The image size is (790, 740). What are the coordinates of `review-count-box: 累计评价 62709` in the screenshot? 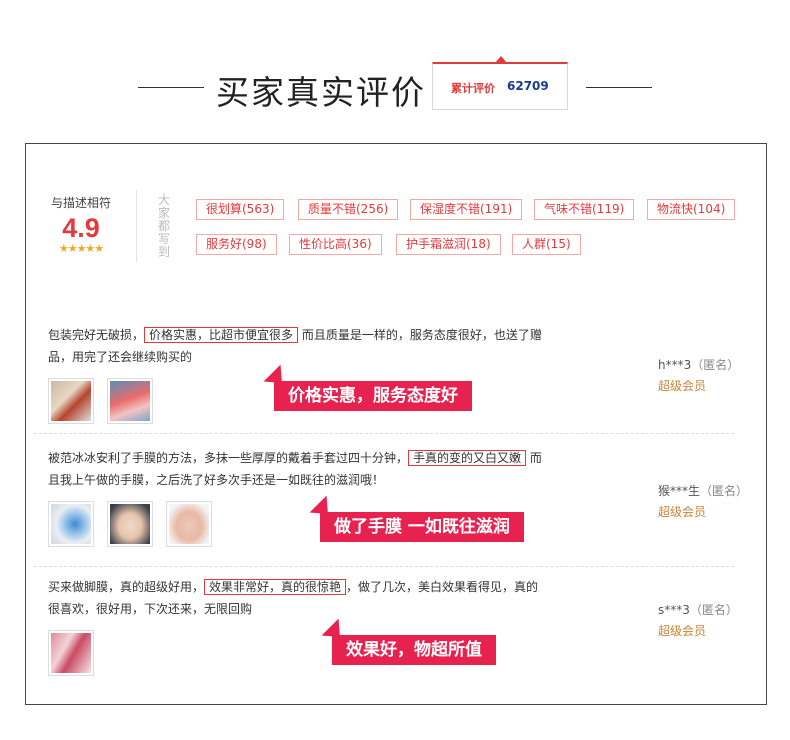 It's located at (500, 83).